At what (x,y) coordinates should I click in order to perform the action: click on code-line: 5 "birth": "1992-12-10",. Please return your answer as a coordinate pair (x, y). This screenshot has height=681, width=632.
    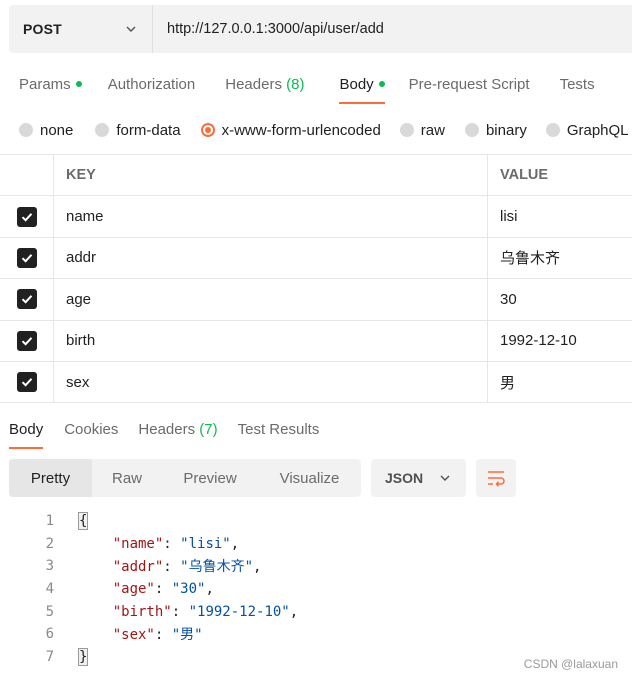
    Looking at the image, I should click on (316, 611).